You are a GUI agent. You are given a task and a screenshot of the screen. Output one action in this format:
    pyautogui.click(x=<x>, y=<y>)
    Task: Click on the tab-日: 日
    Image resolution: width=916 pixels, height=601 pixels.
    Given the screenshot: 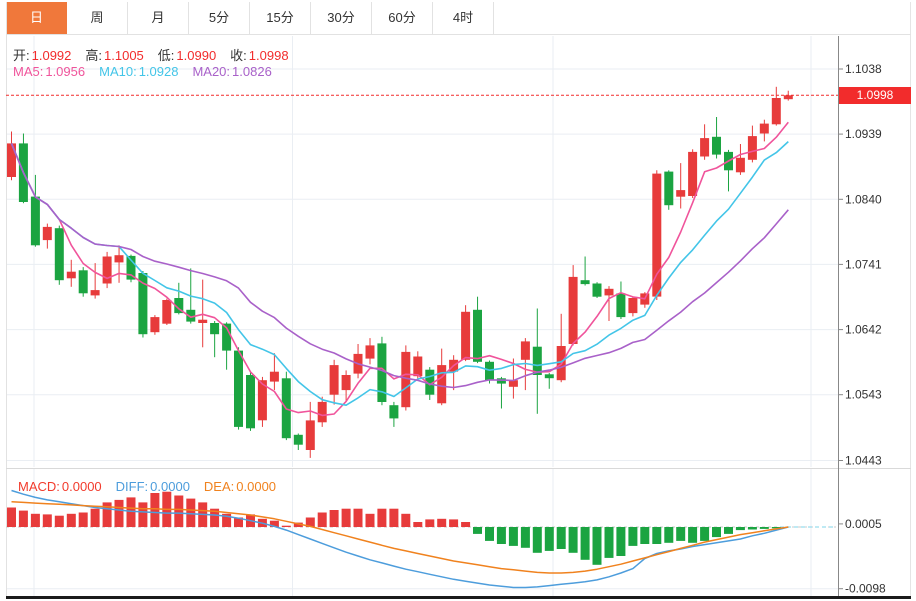 What is the action you would take?
    pyautogui.click(x=36, y=18)
    